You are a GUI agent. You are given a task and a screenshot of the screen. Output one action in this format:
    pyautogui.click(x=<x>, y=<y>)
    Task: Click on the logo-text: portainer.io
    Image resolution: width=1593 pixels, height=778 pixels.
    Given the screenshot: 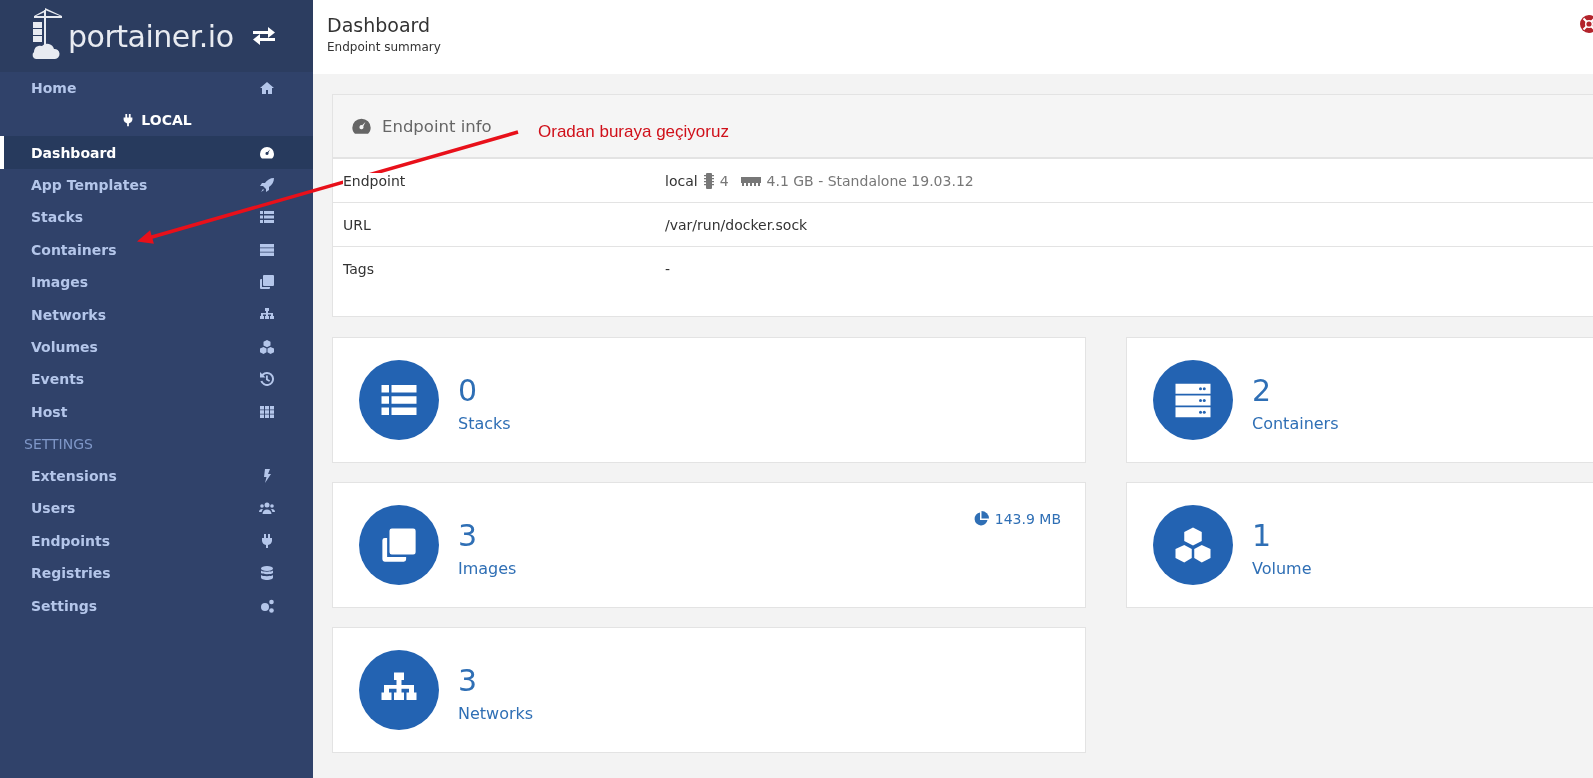 What is the action you would take?
    pyautogui.click(x=151, y=36)
    